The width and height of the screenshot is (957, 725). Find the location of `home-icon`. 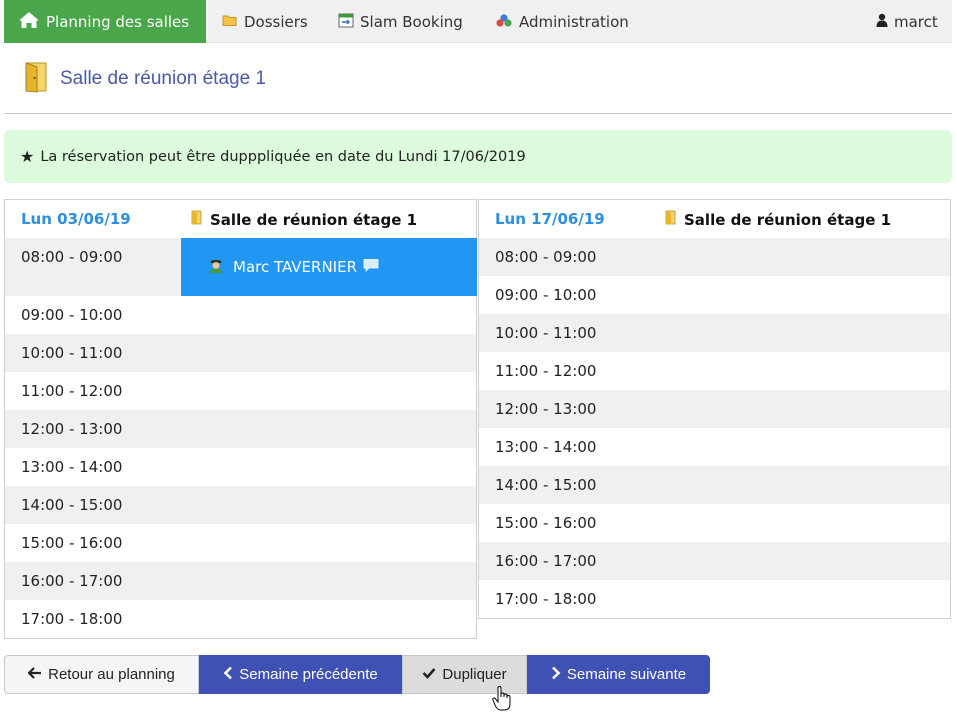

home-icon is located at coordinates (29, 22).